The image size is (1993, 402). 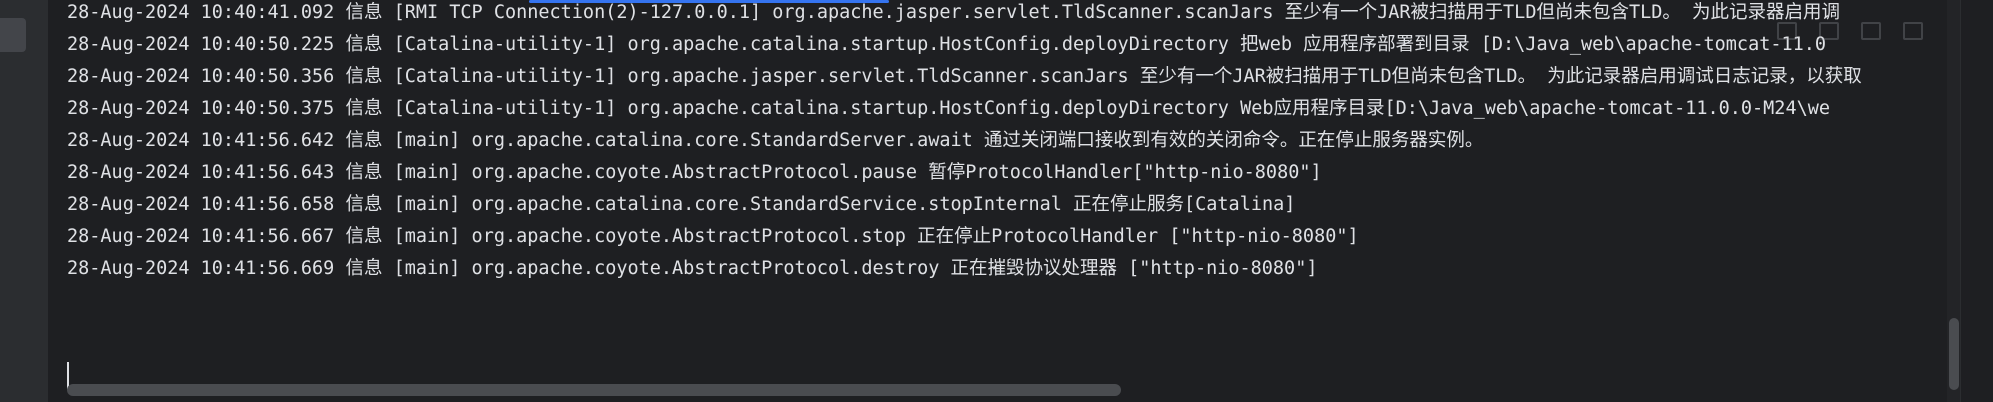 What do you see at coordinates (24, 201) in the screenshot?
I see `left-tool-gutter` at bounding box center [24, 201].